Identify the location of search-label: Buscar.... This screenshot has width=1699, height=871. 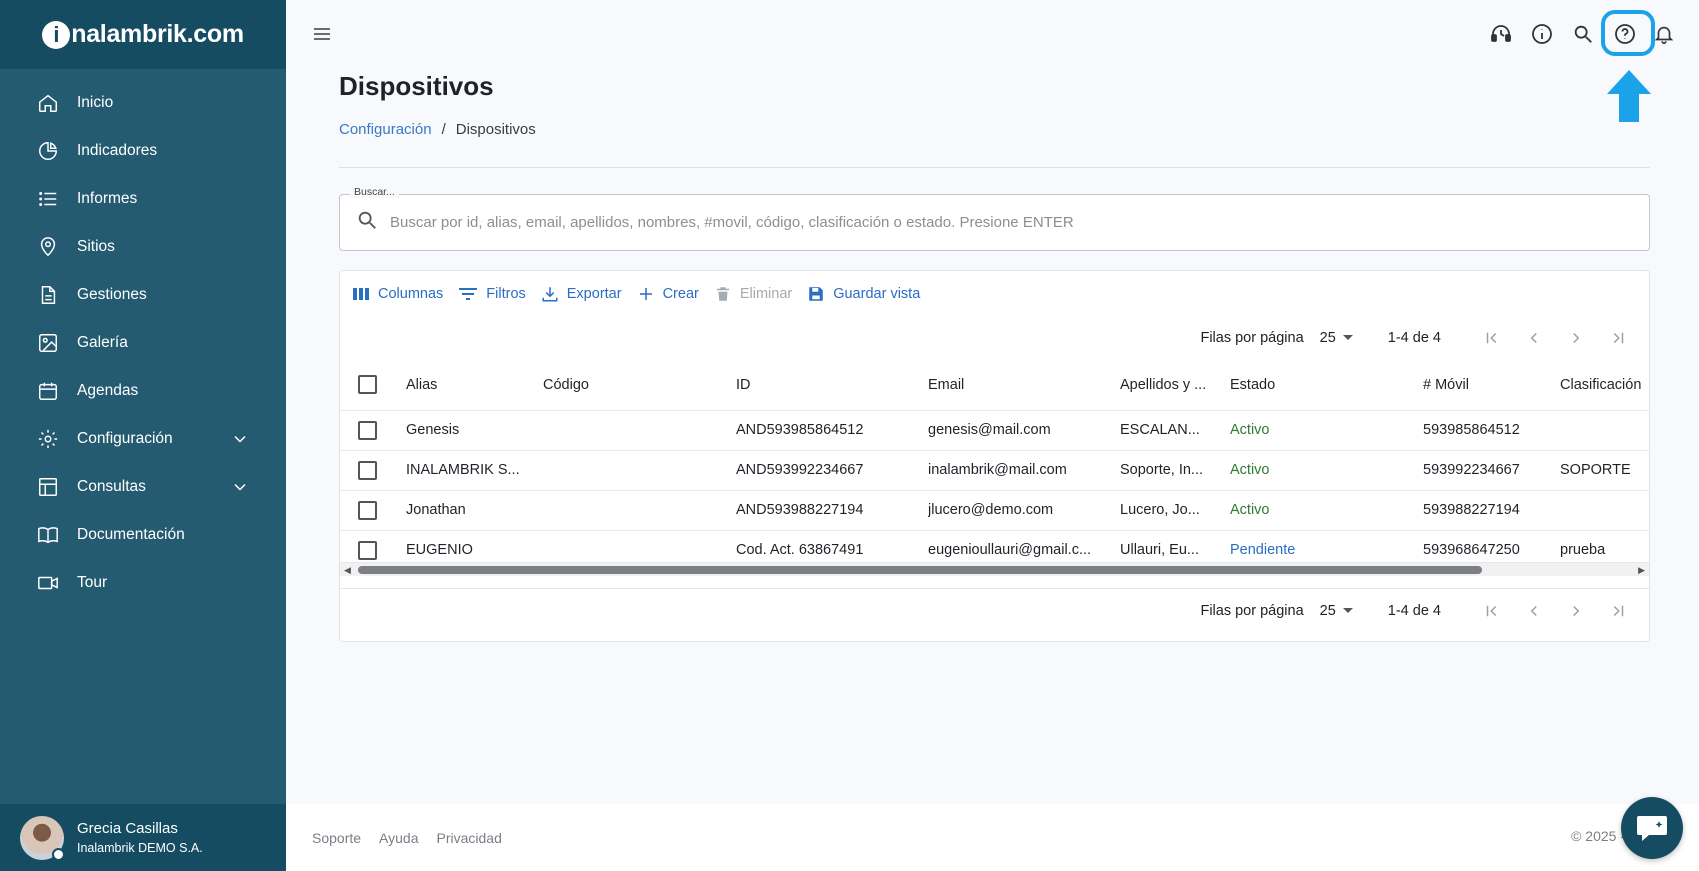
(374, 192).